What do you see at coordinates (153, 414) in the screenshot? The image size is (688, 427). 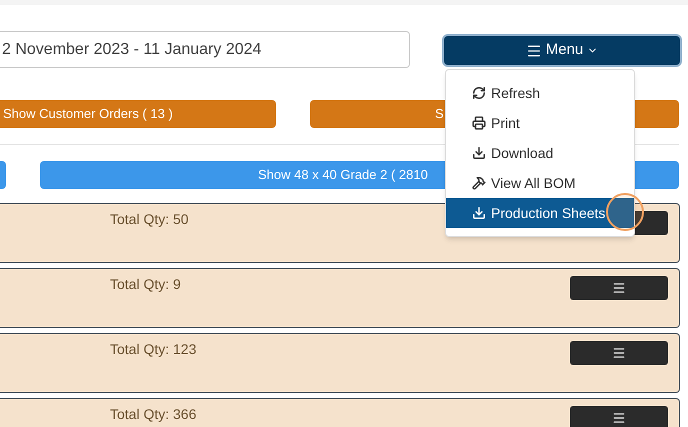 I see `total-qty: Total Qty: 366` at bounding box center [153, 414].